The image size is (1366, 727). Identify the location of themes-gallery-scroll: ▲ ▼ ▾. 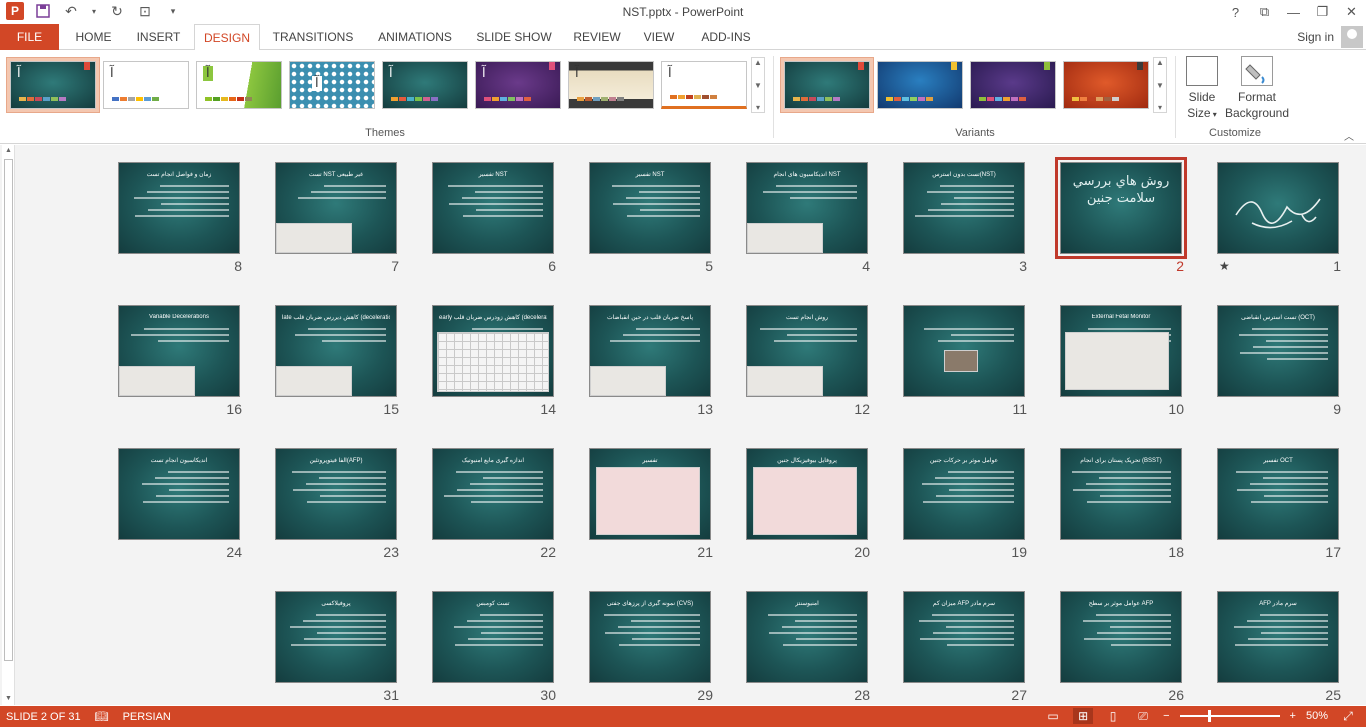
(758, 85).